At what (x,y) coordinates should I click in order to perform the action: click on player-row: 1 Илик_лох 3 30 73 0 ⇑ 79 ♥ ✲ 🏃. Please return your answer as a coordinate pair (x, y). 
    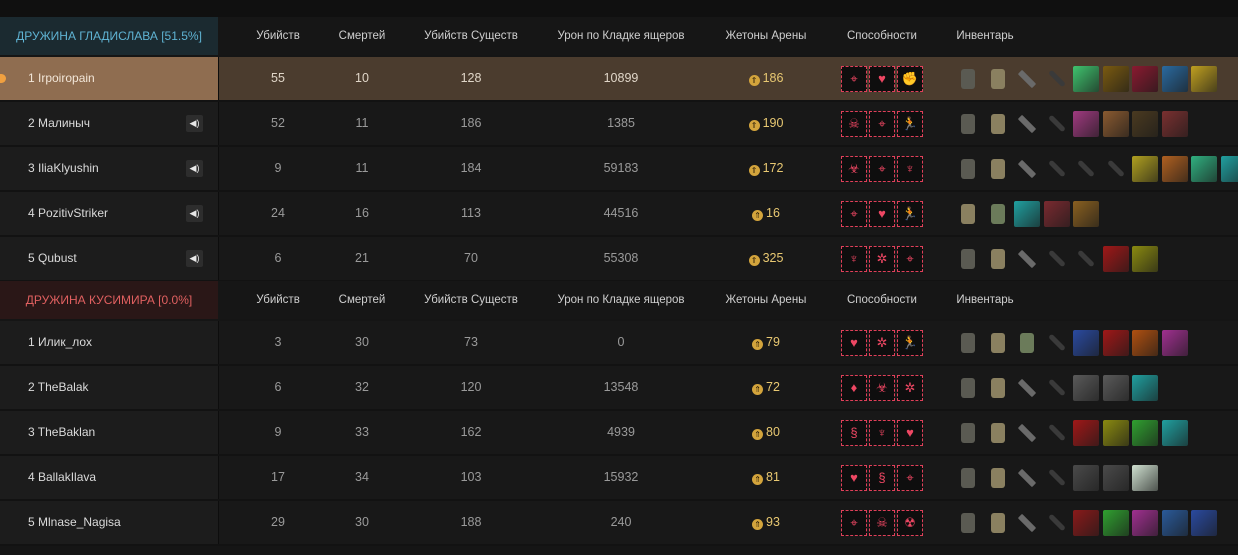
    Looking at the image, I should click on (619, 343).